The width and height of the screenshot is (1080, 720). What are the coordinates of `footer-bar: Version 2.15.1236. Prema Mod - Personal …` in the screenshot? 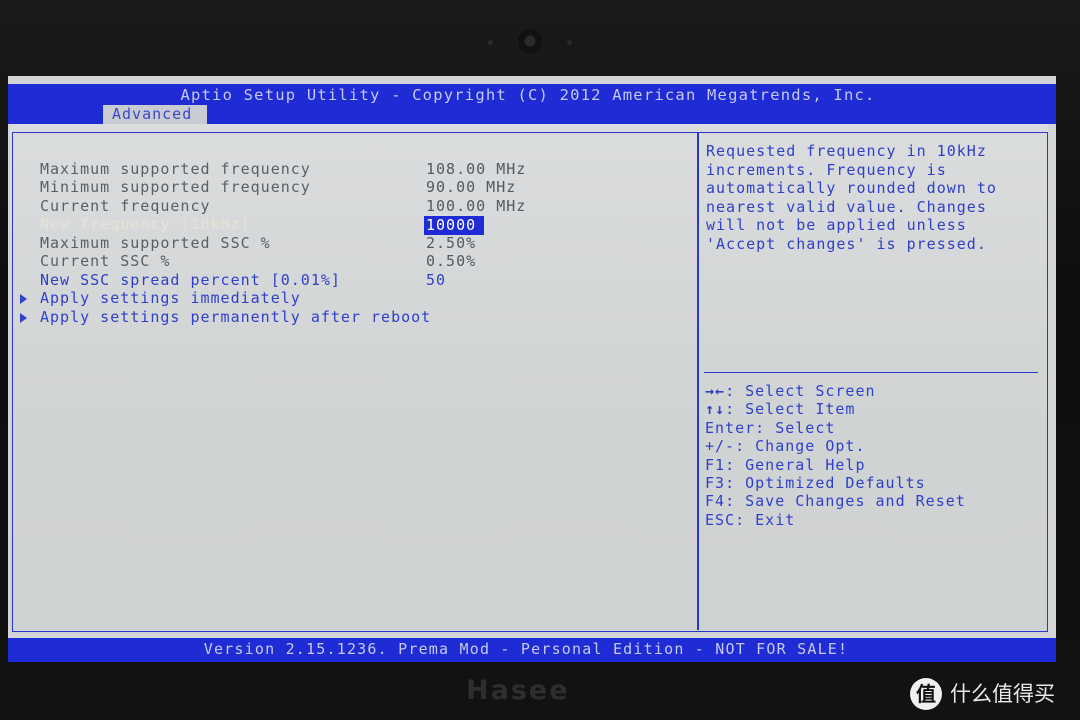 It's located at (532, 650).